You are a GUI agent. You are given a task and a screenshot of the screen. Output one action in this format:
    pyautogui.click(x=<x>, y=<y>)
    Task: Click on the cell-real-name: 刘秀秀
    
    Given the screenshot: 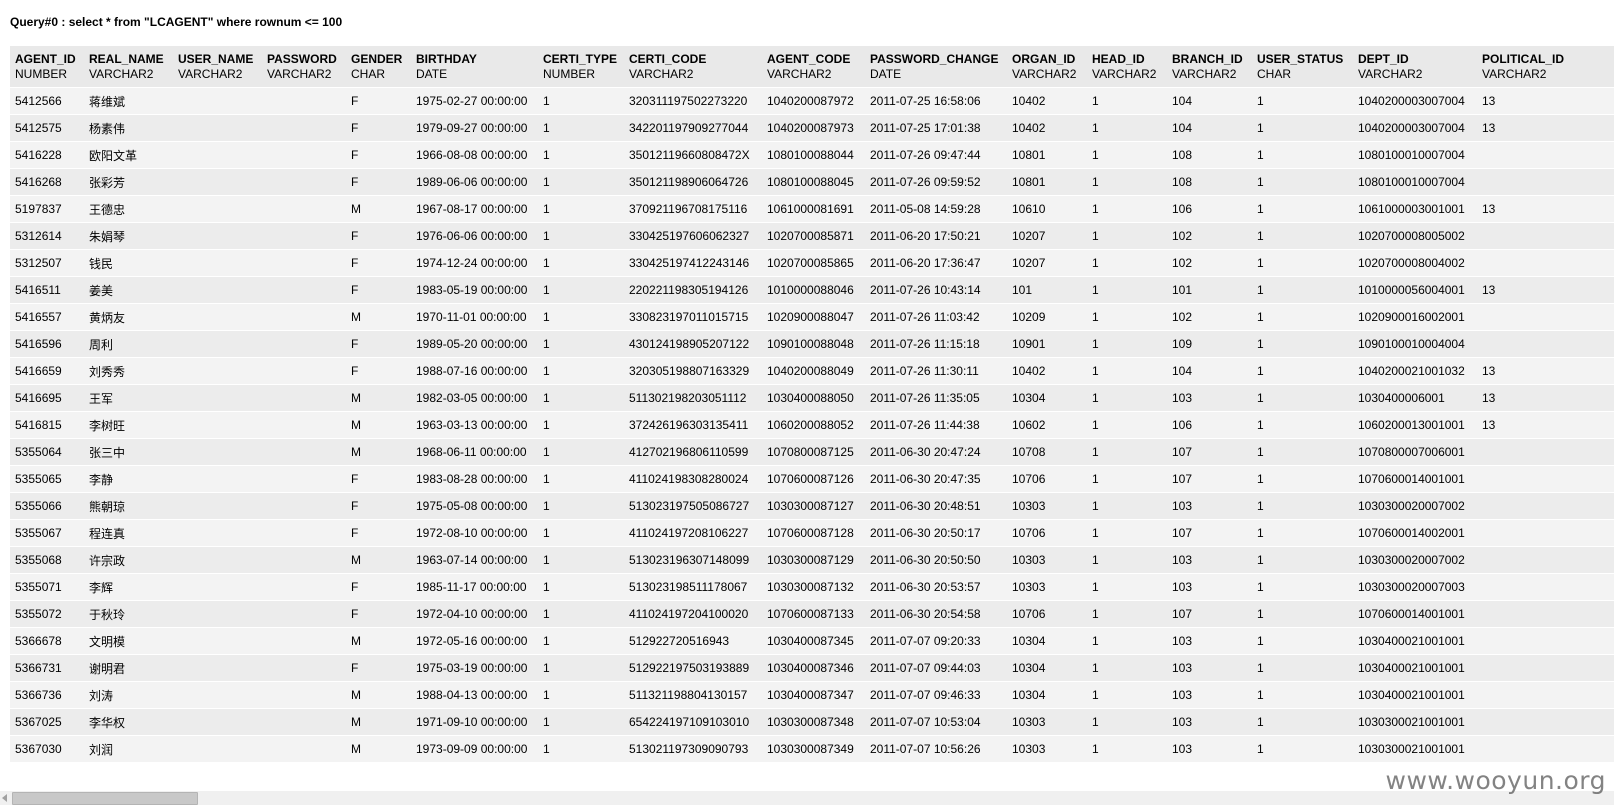 What is the action you would take?
    pyautogui.click(x=128, y=371)
    